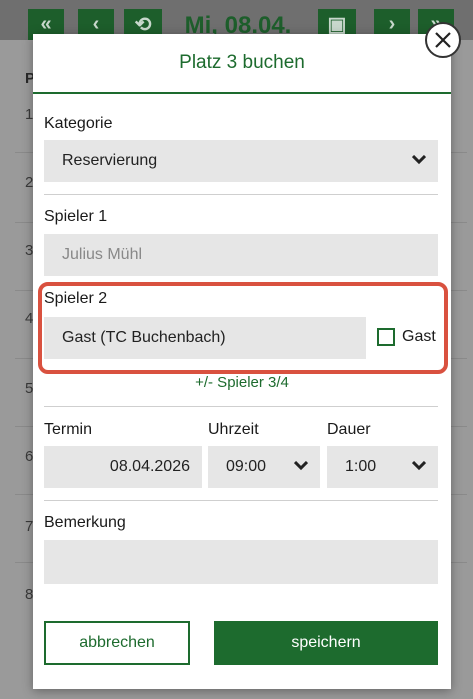 Image resolution: width=473 pixels, height=699 pixels. Describe the element at coordinates (85, 522) in the screenshot. I see `bemerkung-label: Bemerkung` at that location.